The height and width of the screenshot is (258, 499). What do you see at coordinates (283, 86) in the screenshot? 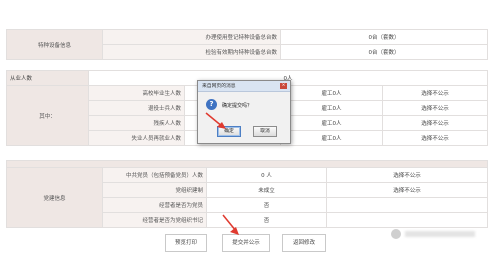
I see `close-icon: ×` at bounding box center [283, 86].